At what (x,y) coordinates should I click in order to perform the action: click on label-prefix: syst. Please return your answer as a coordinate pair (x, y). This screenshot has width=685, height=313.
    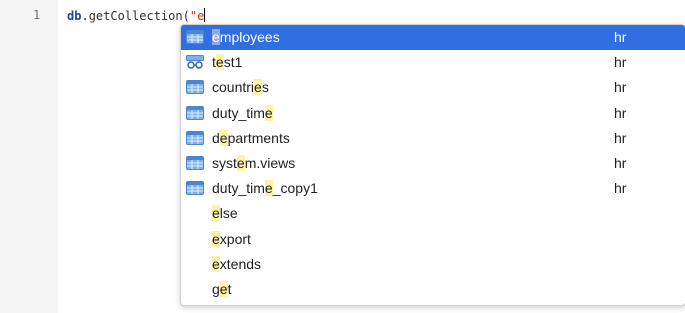
    Looking at the image, I should click on (224, 162).